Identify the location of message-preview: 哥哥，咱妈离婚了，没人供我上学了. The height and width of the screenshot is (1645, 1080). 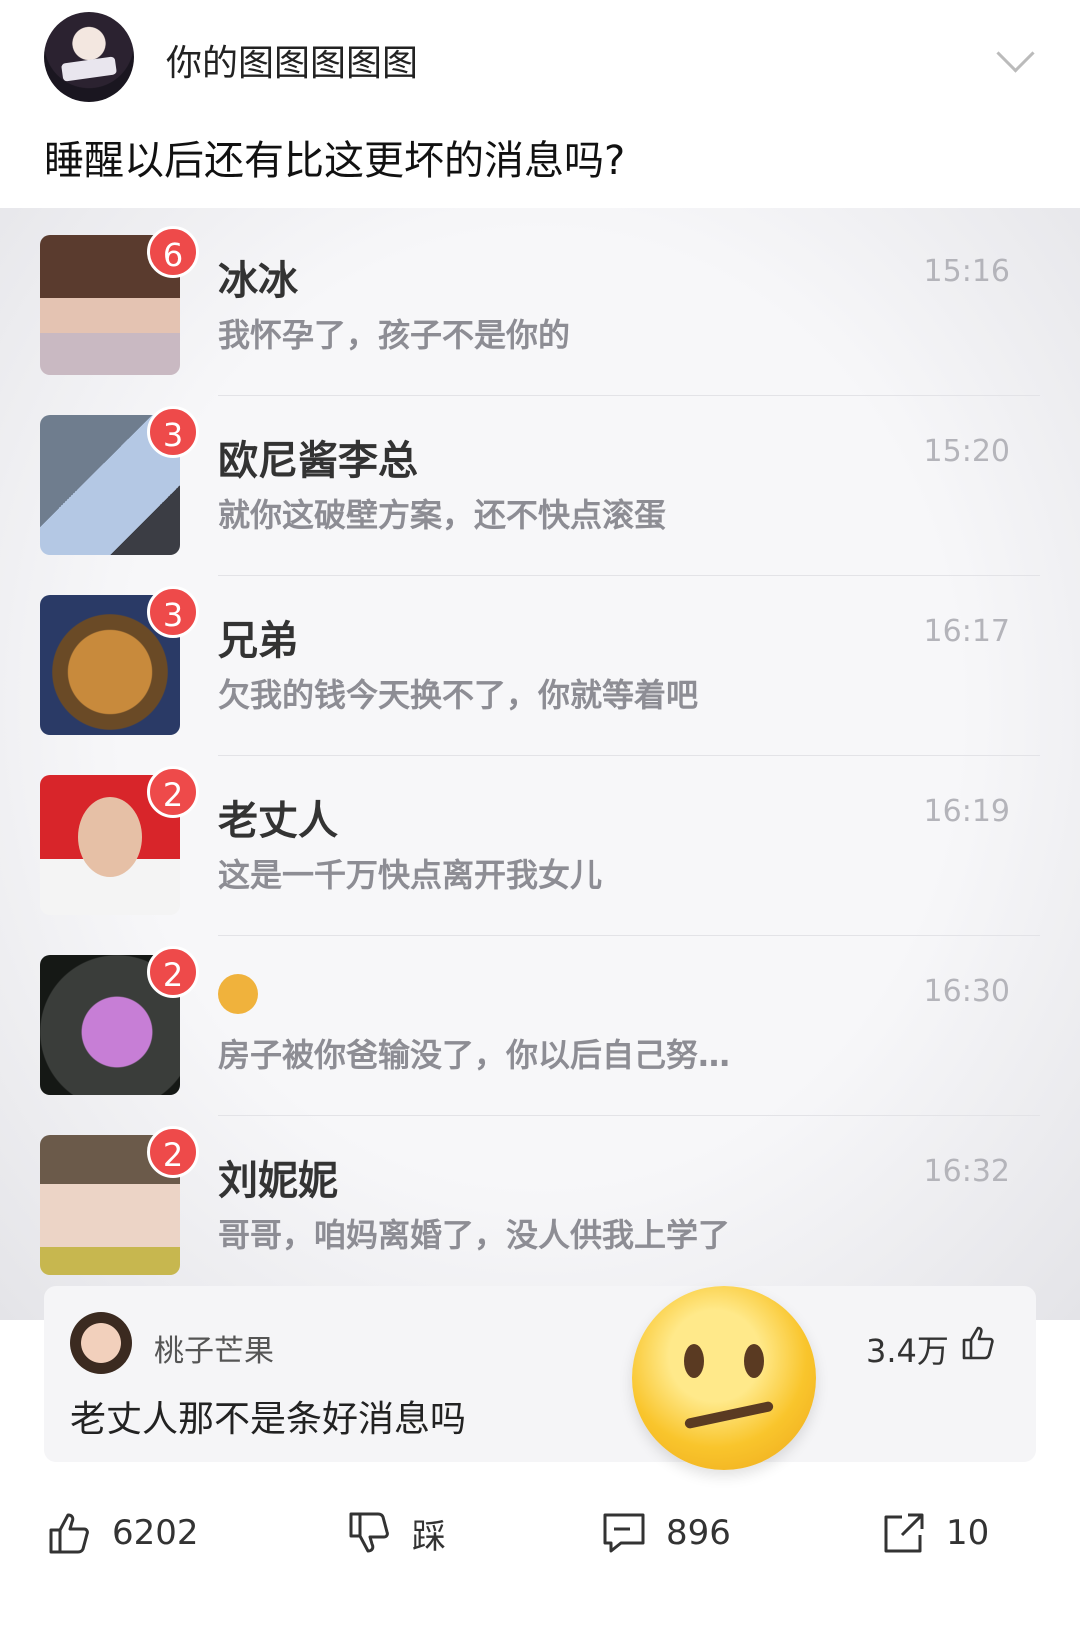
(474, 1235).